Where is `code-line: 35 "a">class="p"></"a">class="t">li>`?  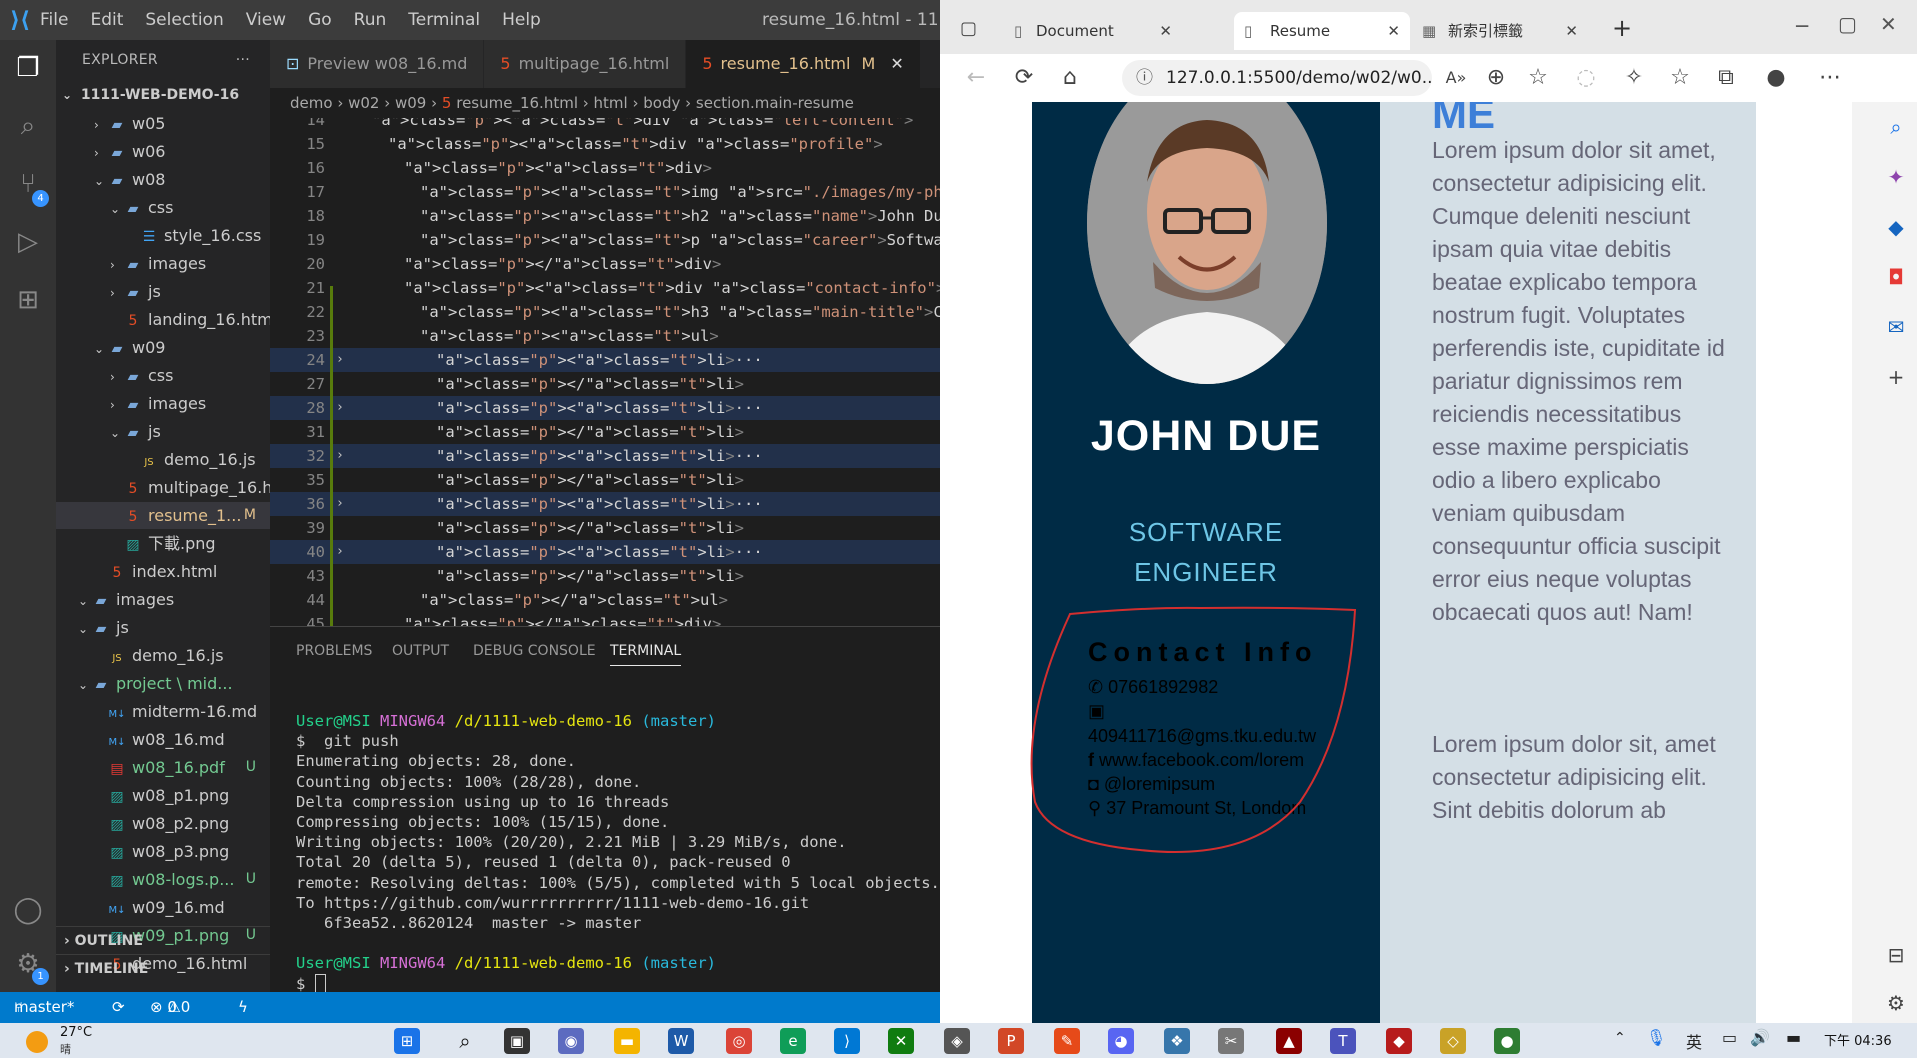 code-line: 35 "a">class="p"></"a">class="t">li> is located at coordinates (605, 480).